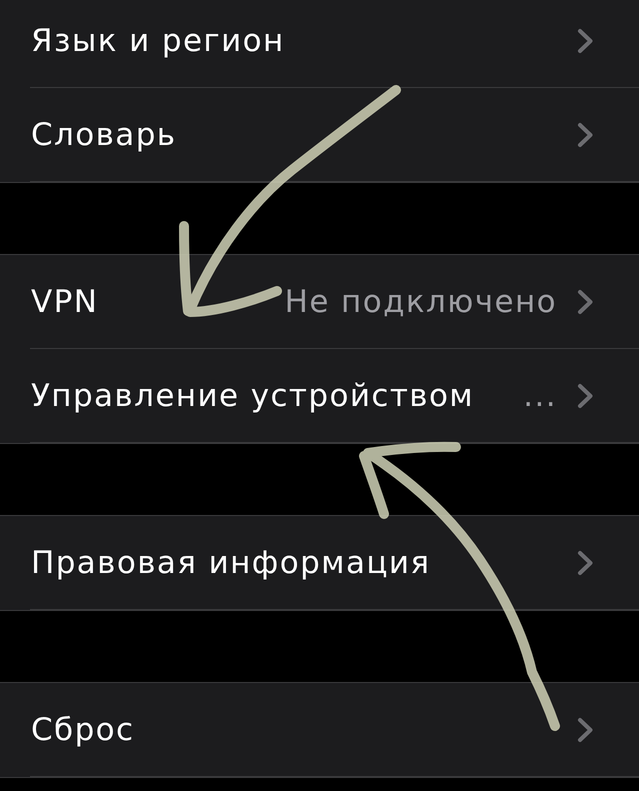  What do you see at coordinates (420, 302) in the screenshot?
I see `row-value: Не подключено` at bounding box center [420, 302].